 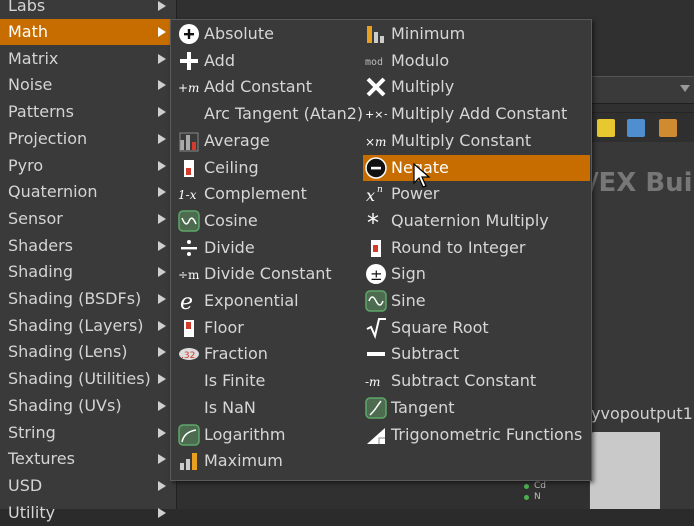 I want to click on menu-item-add: Add, so click(x=270, y=61).